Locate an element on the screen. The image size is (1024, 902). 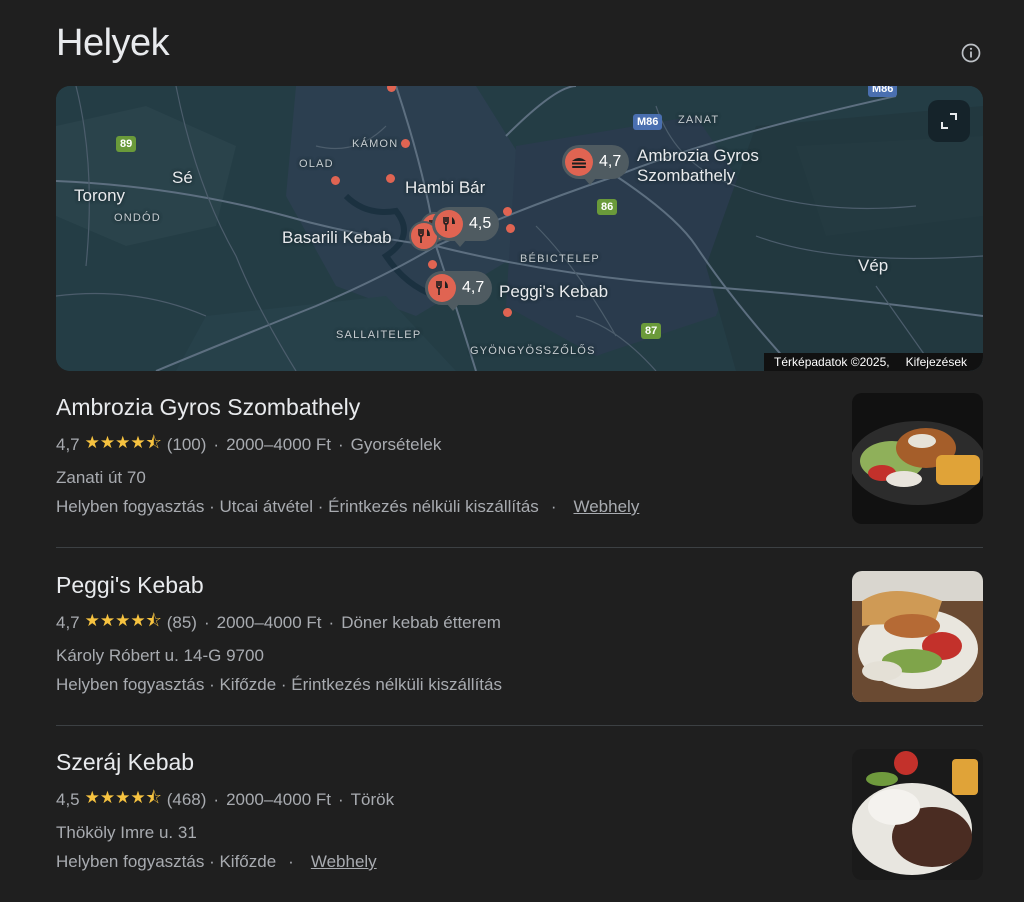
fastfood-icon is located at coordinates (579, 163).